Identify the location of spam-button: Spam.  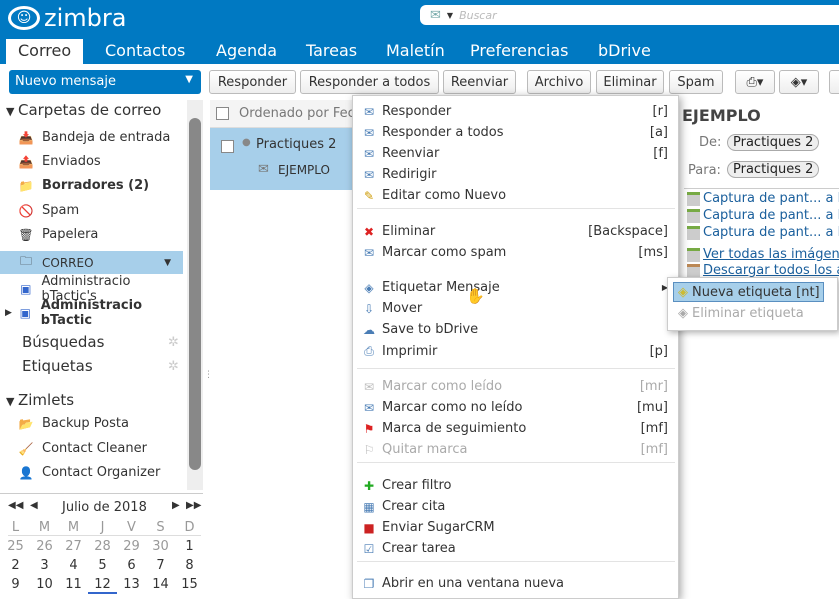
(696, 82).